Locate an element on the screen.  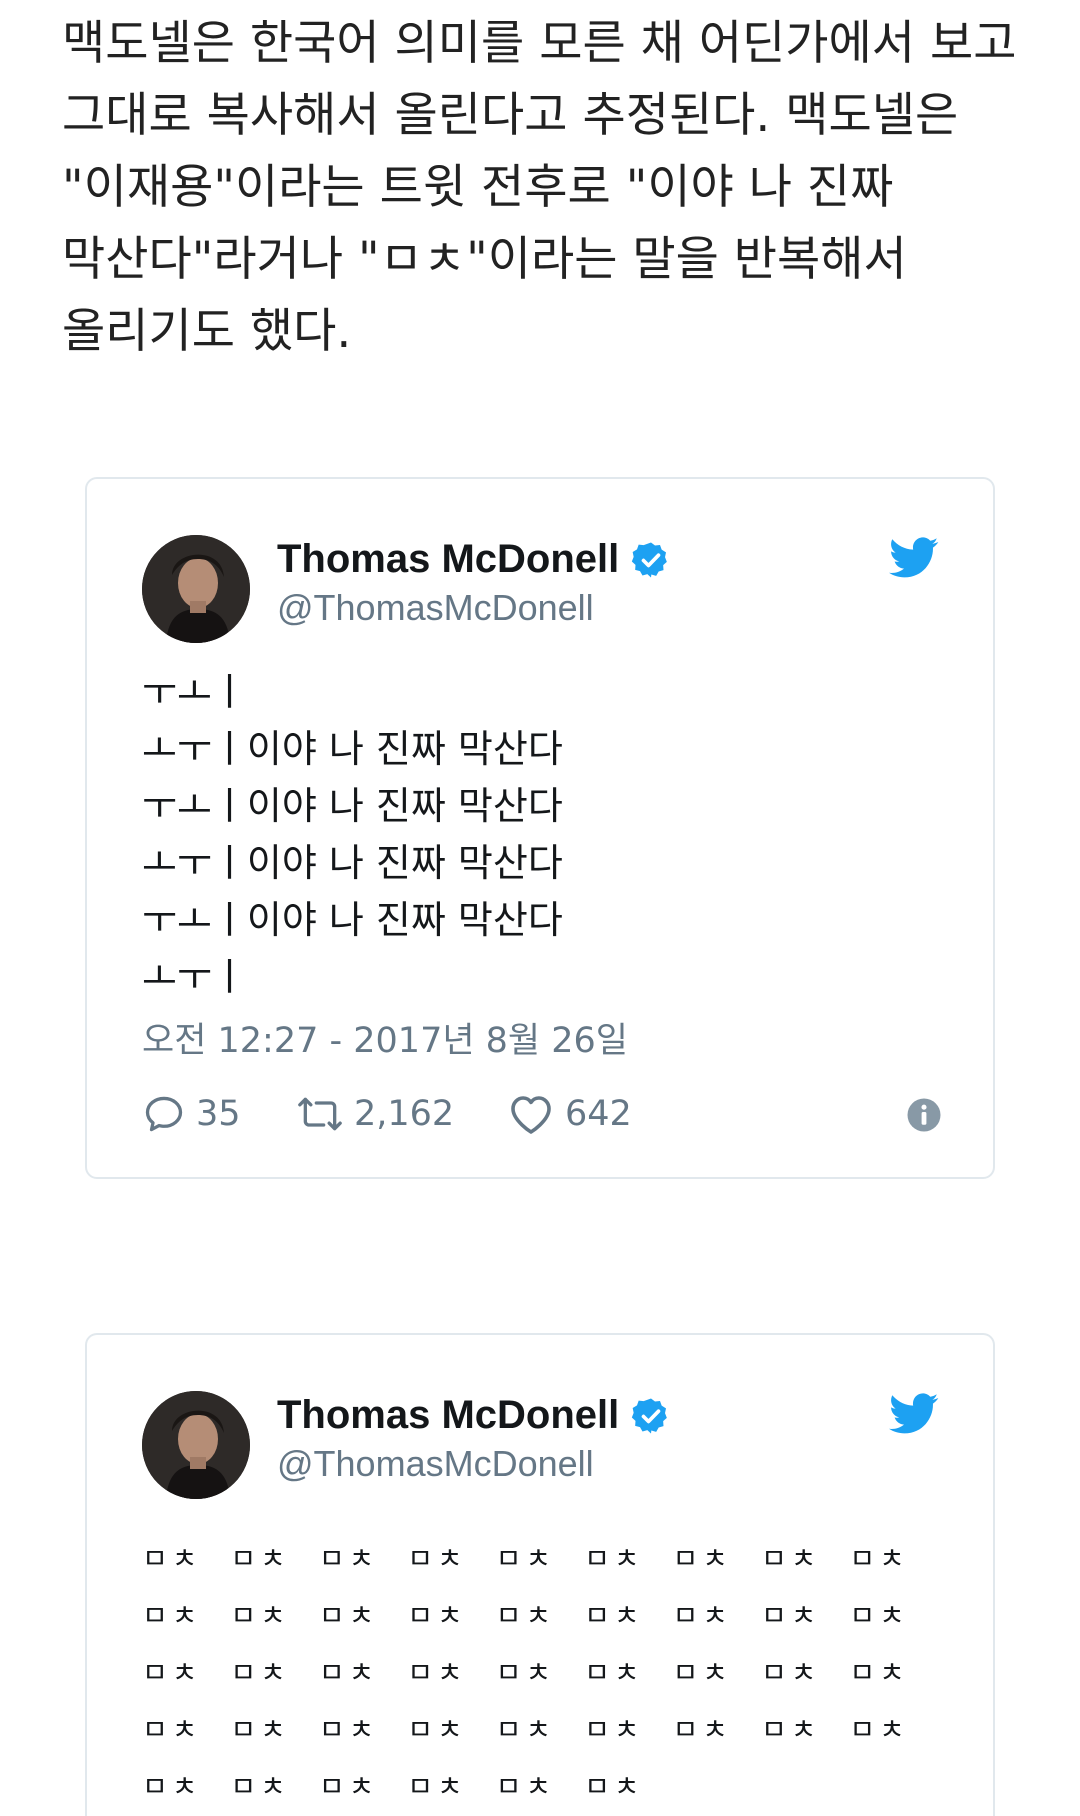
retweet-arrows-icon is located at coordinates (320, 1114).